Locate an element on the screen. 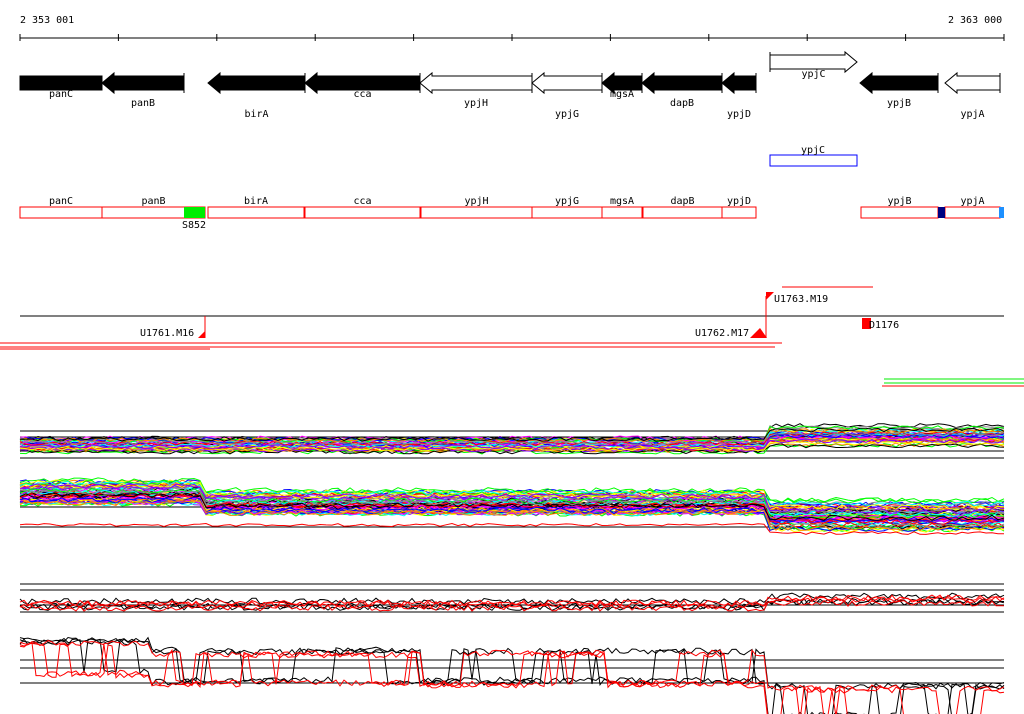 The height and width of the screenshot is (714, 1024). annotation-label: birA is located at coordinates (256, 201).